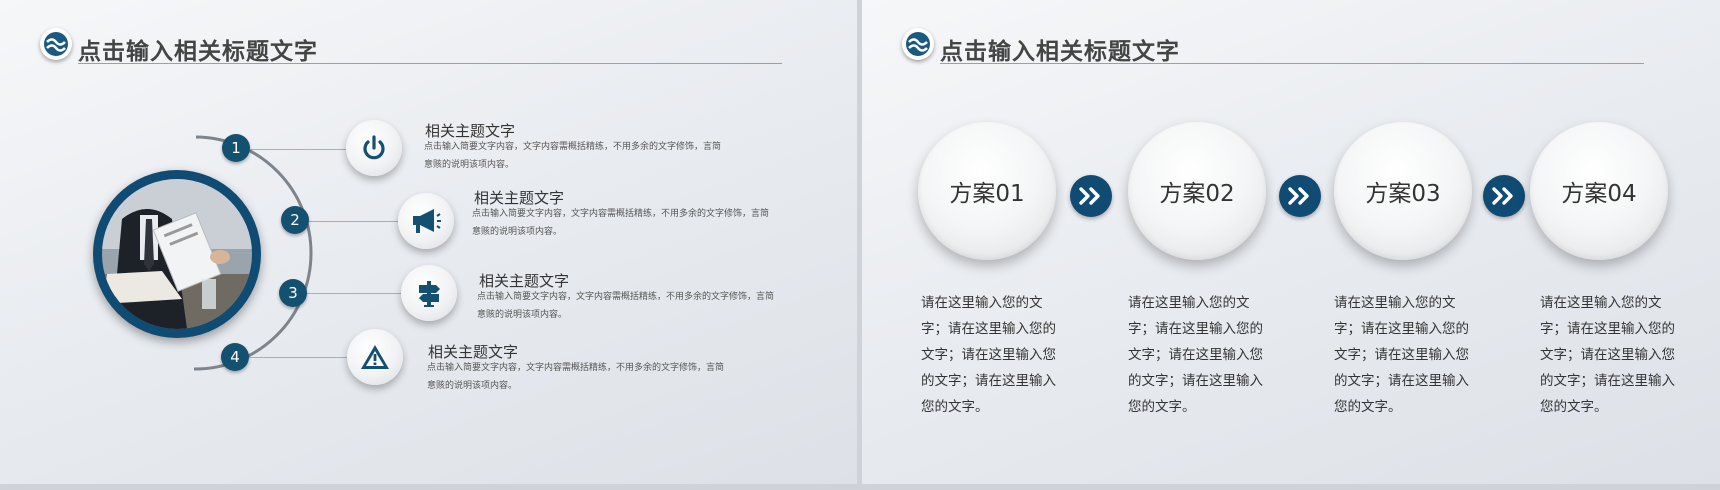  I want to click on plan-label: 方案02, so click(1197, 194).